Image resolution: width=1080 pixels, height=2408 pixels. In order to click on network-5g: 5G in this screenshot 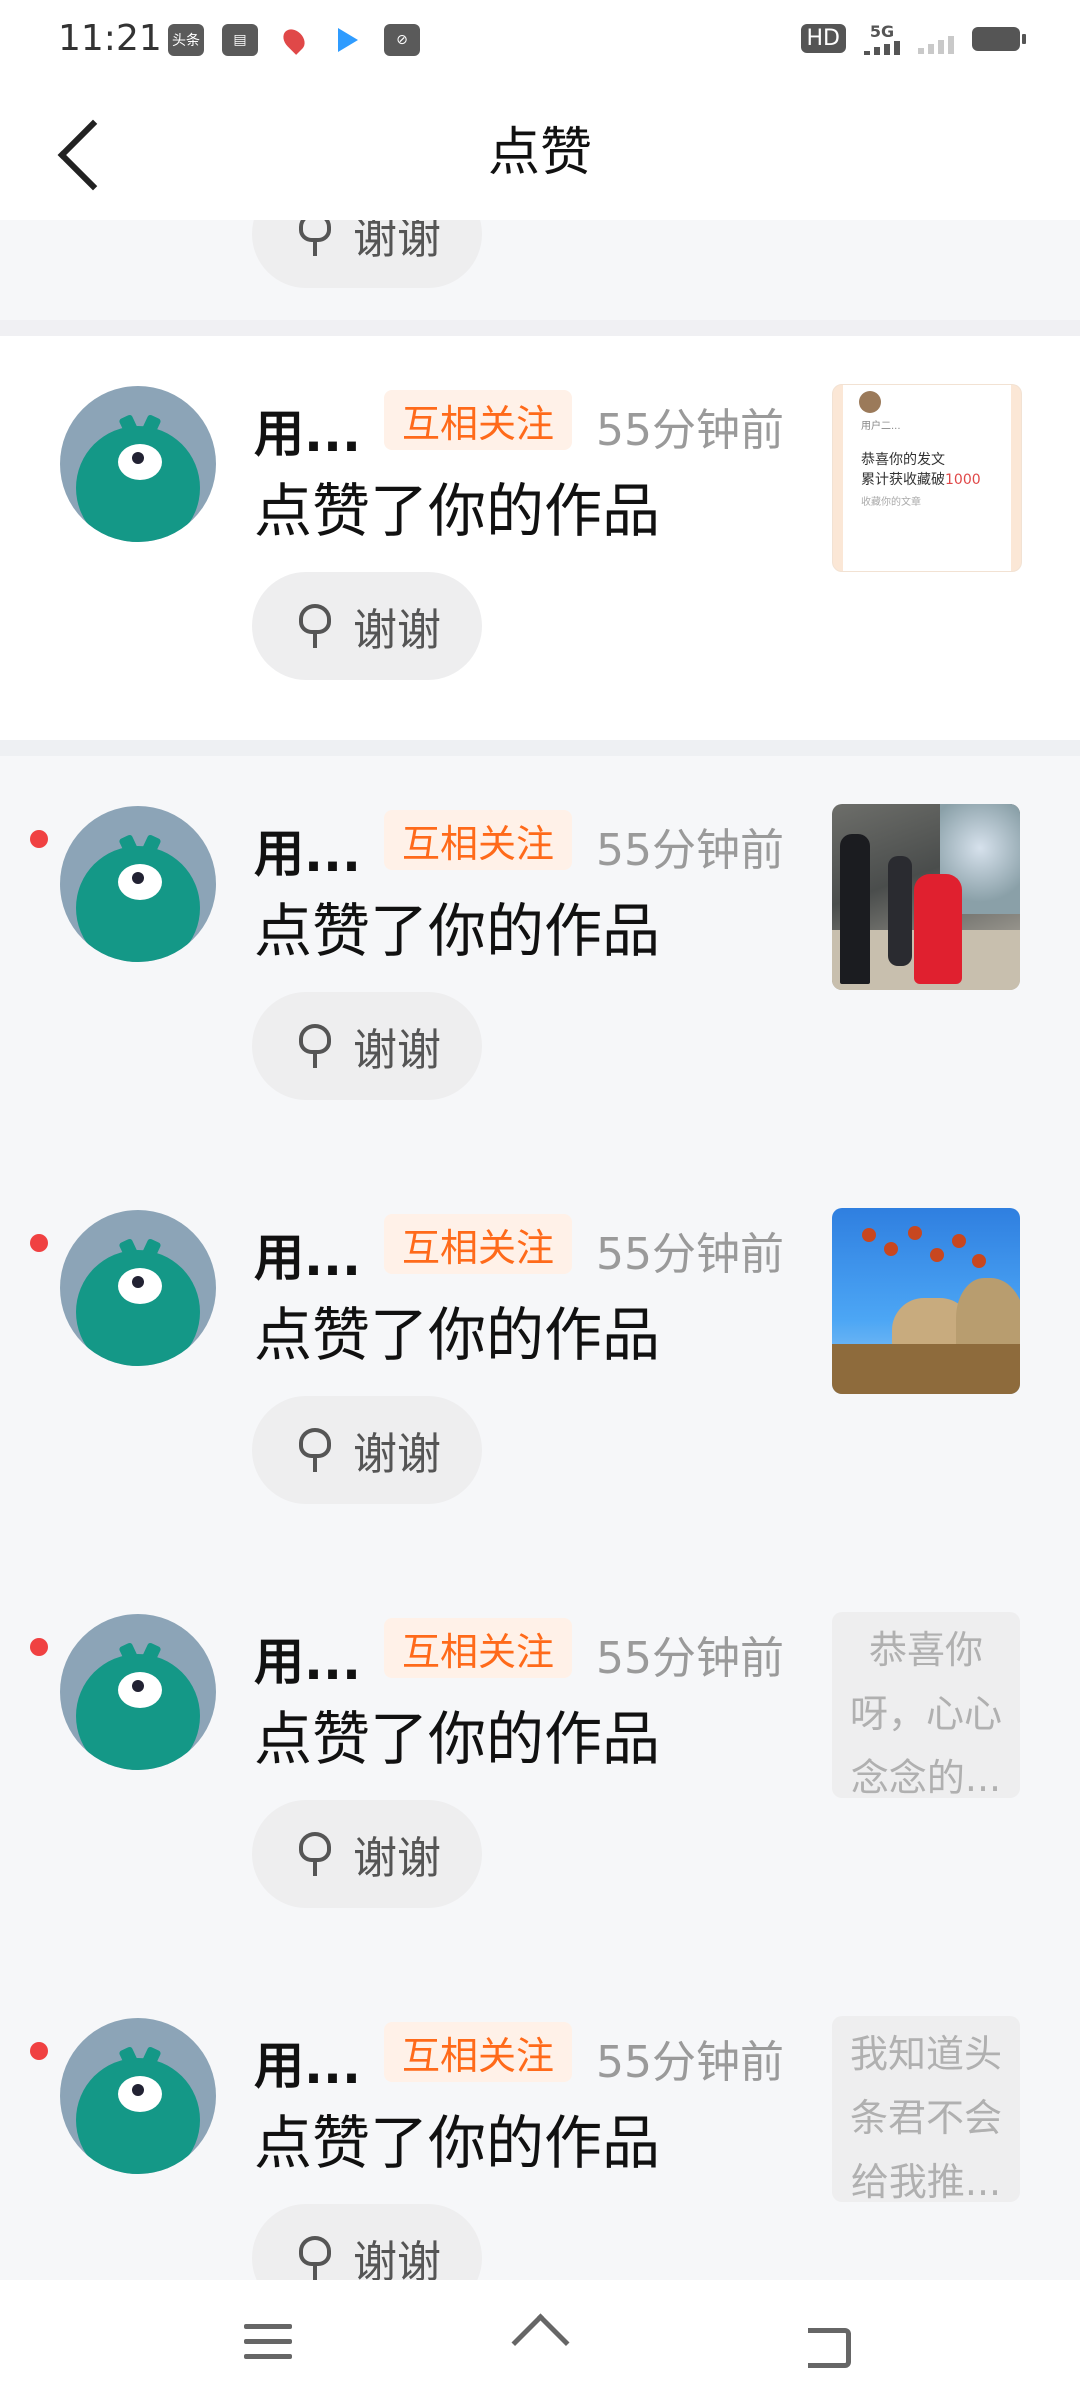, I will do `click(882, 38)`.